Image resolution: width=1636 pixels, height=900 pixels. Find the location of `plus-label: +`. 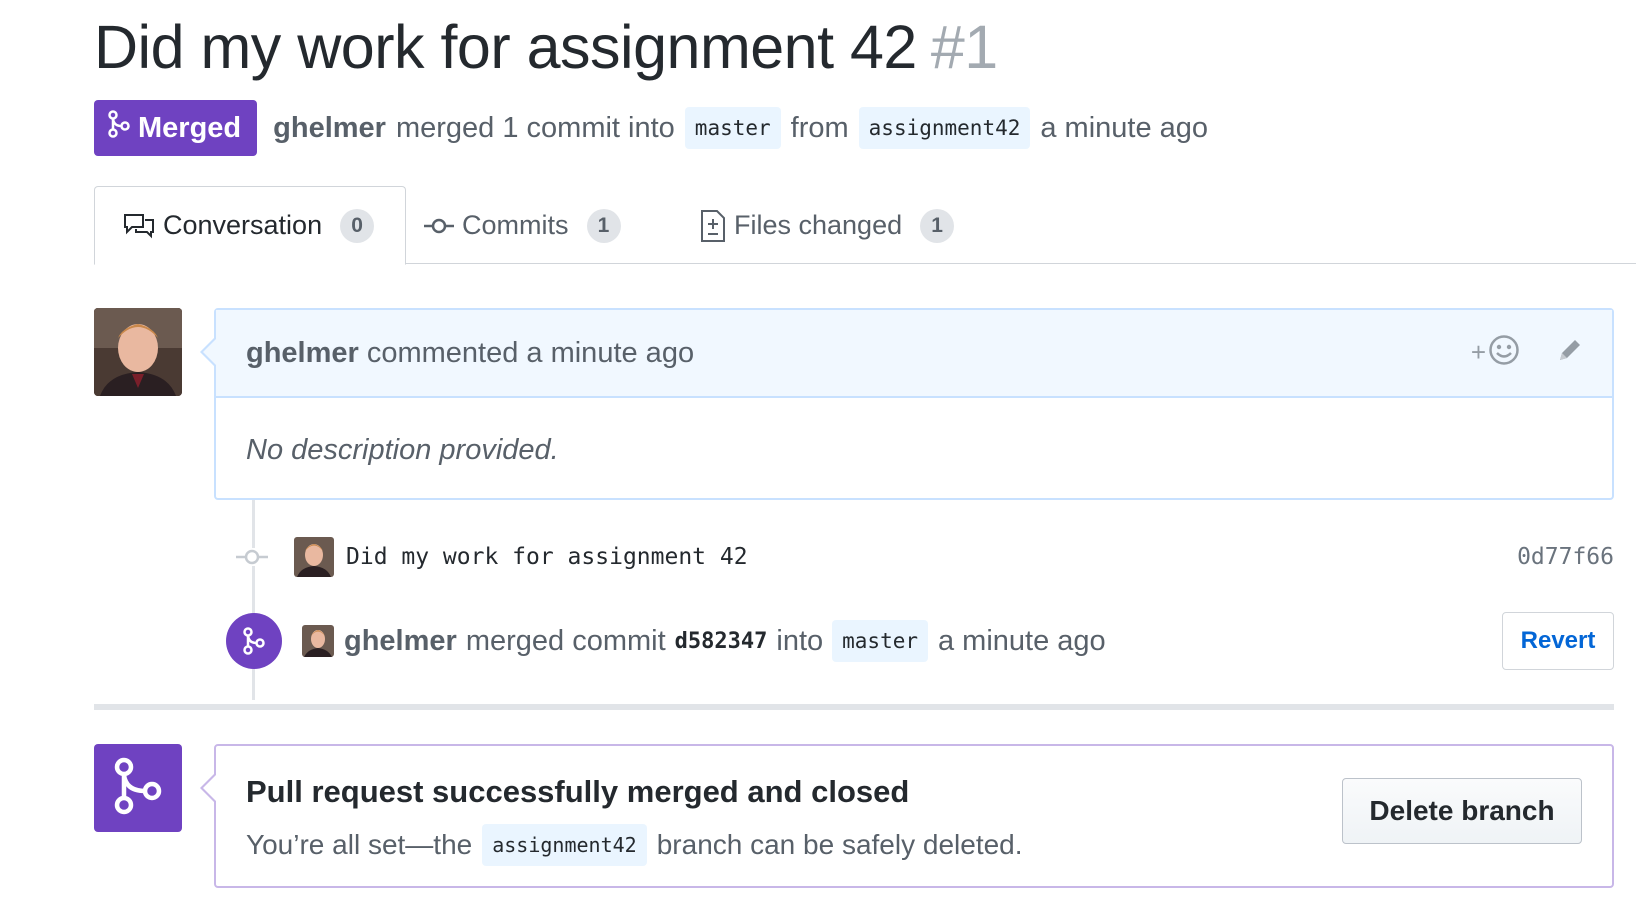

plus-label: + is located at coordinates (1478, 352).